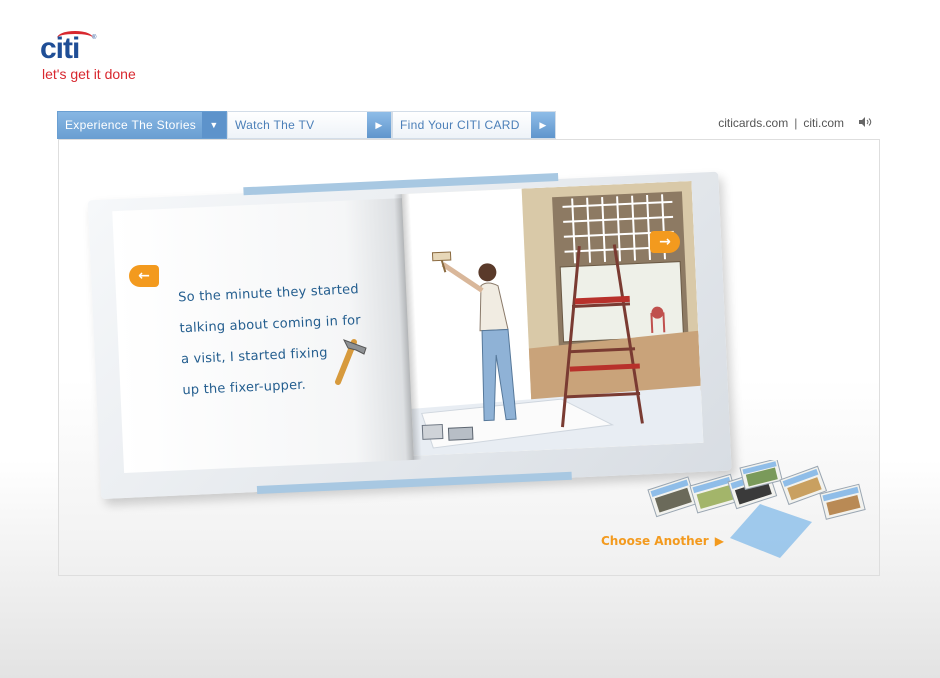  I want to click on next-page-button: →, so click(665, 242).